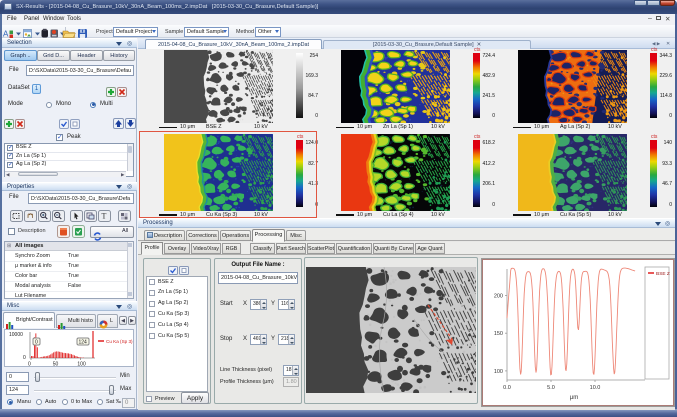 Image resolution: width=677 pixels, height=417 pixels. What do you see at coordinates (595, 388) in the screenshot?
I see `svg-text: 10.0` at bounding box center [595, 388].